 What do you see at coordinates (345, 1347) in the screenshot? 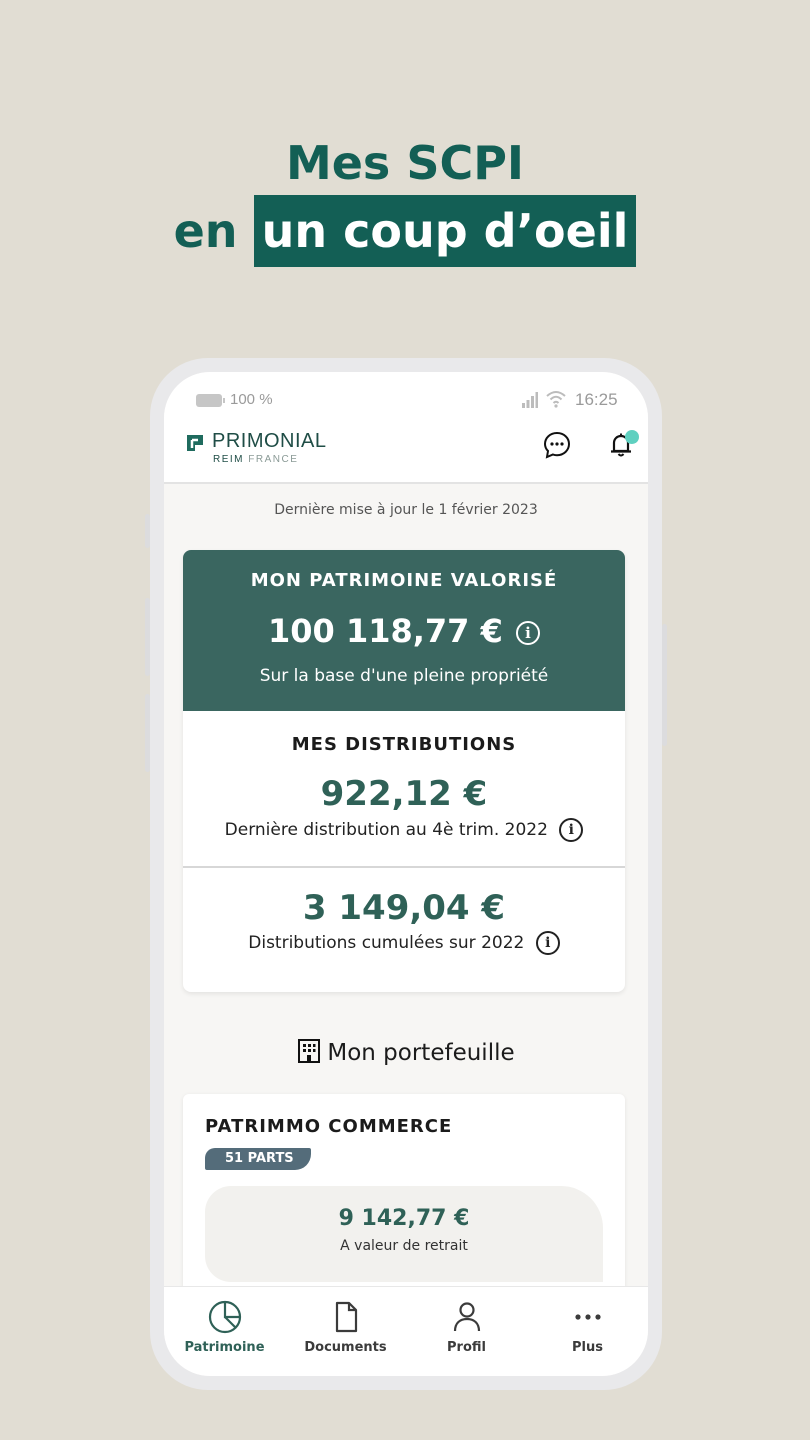
I see `nav-label: Documents` at bounding box center [345, 1347].